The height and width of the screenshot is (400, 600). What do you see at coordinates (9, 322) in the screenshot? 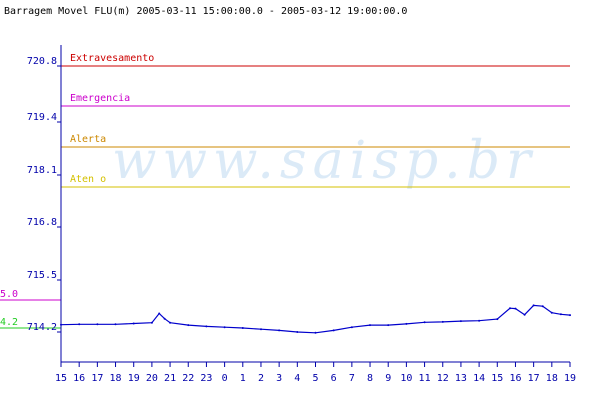
I see `side-marker-label: 4.2` at bounding box center [9, 322].